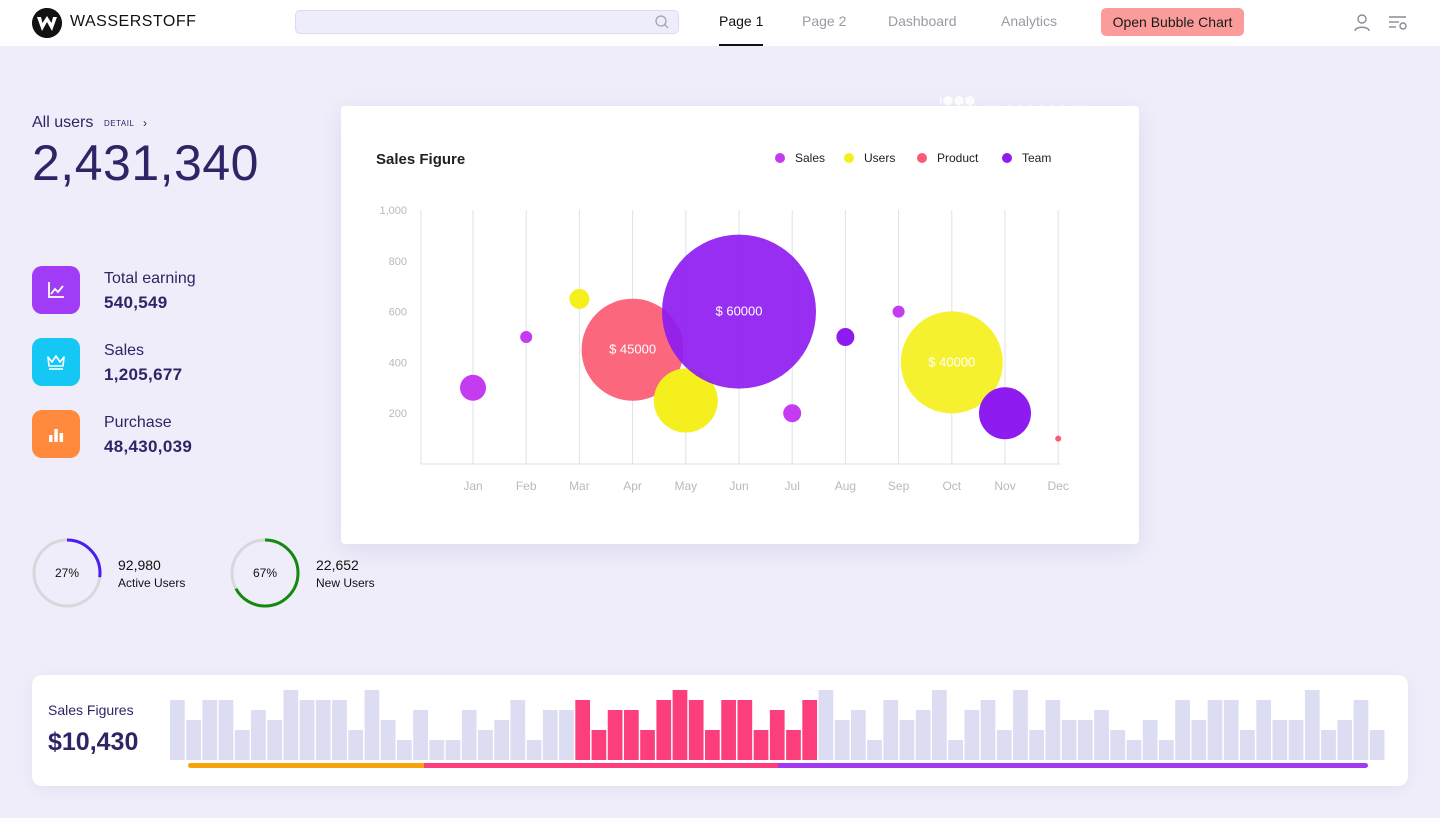 Image resolution: width=1440 pixels, height=818 pixels. What do you see at coordinates (398, 363) in the screenshot?
I see `y-tick-label: 400` at bounding box center [398, 363].